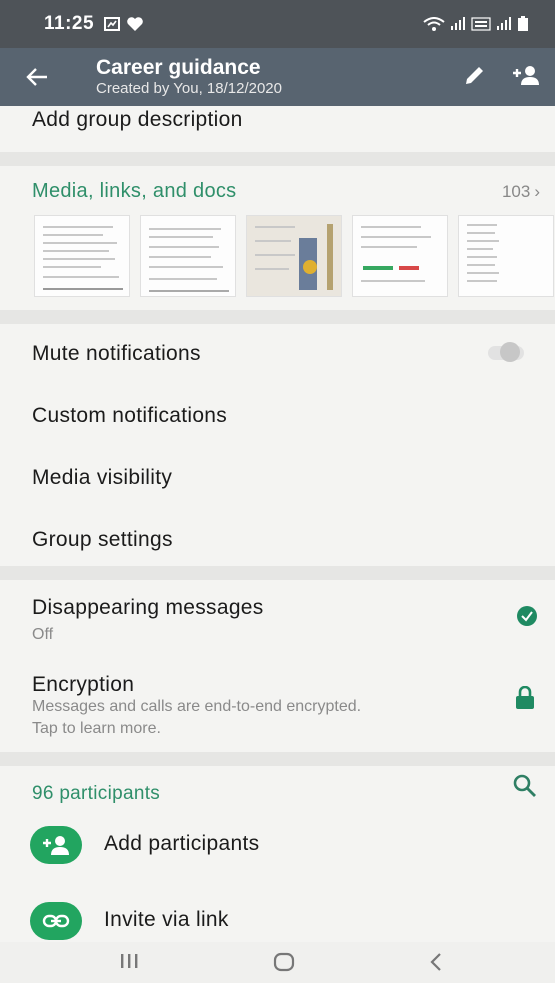 The width and height of the screenshot is (555, 983). I want to click on system-navigation-bar, so click(277, 962).